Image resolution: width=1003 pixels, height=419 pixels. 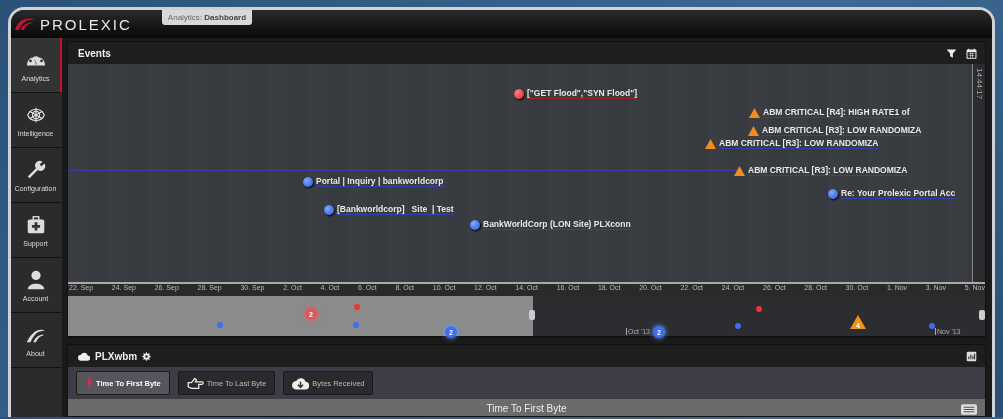 What do you see at coordinates (195, 383) in the screenshot?
I see `pointing-hand-icon` at bounding box center [195, 383].